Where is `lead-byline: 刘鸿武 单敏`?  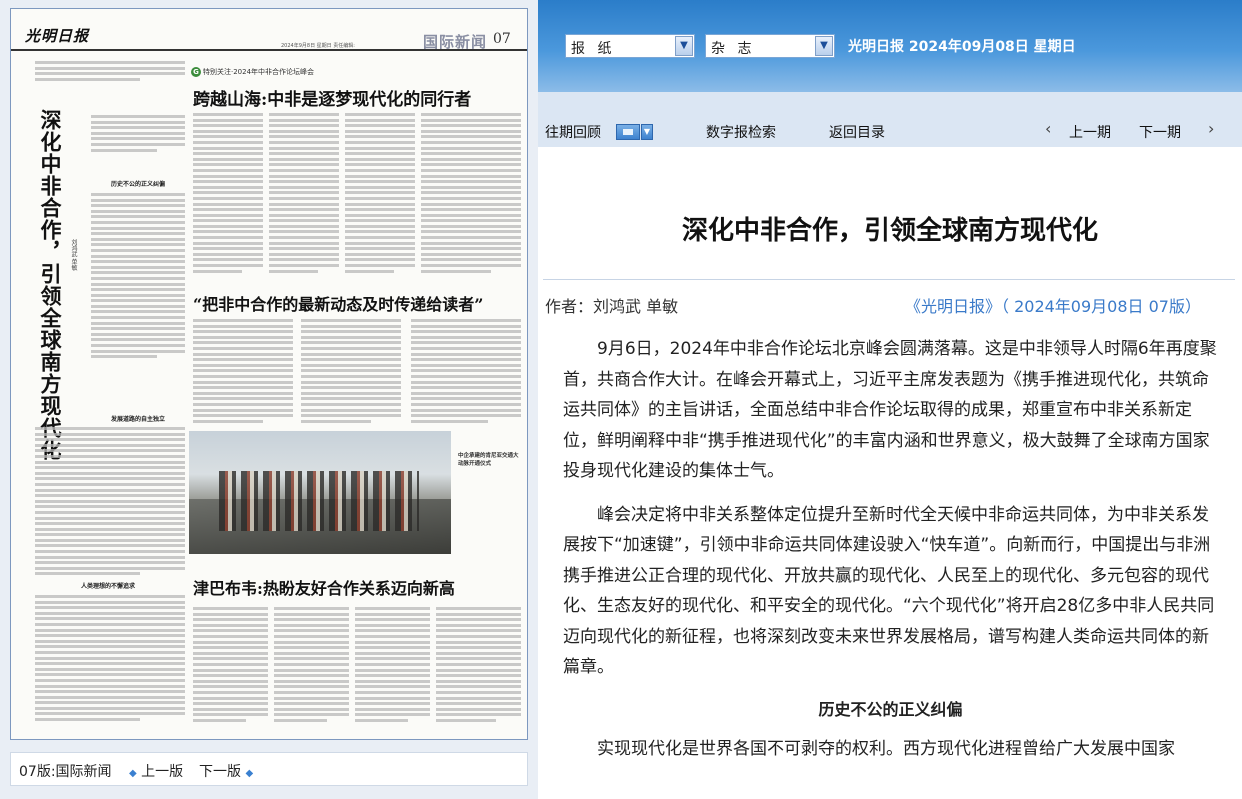
lead-byline: 刘鸿武 单敏 is located at coordinates (73, 255).